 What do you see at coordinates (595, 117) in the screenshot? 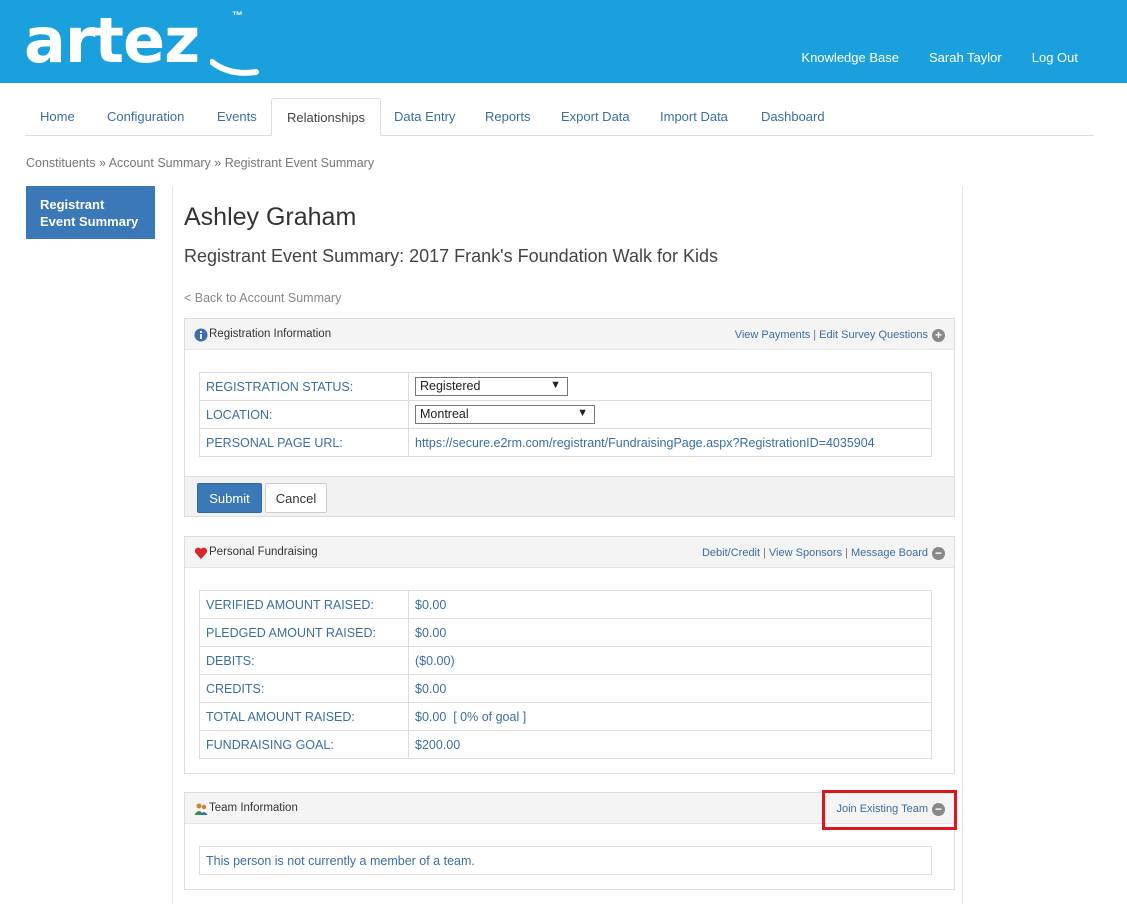
I see `tab-export-data: Export Data` at bounding box center [595, 117].